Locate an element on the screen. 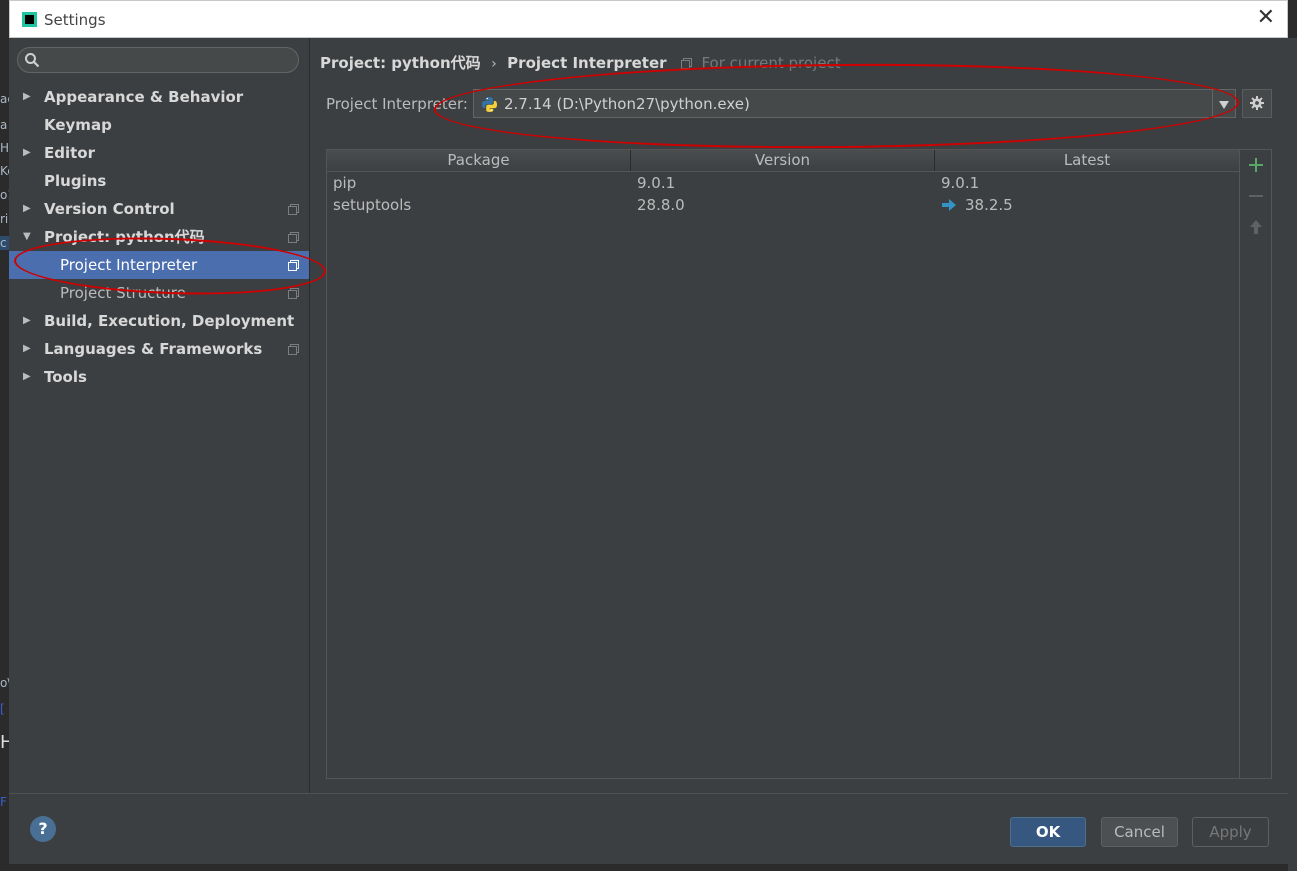 Image resolution: width=1297 pixels, height=871 pixels. background-text: ri is located at coordinates (4, 219).